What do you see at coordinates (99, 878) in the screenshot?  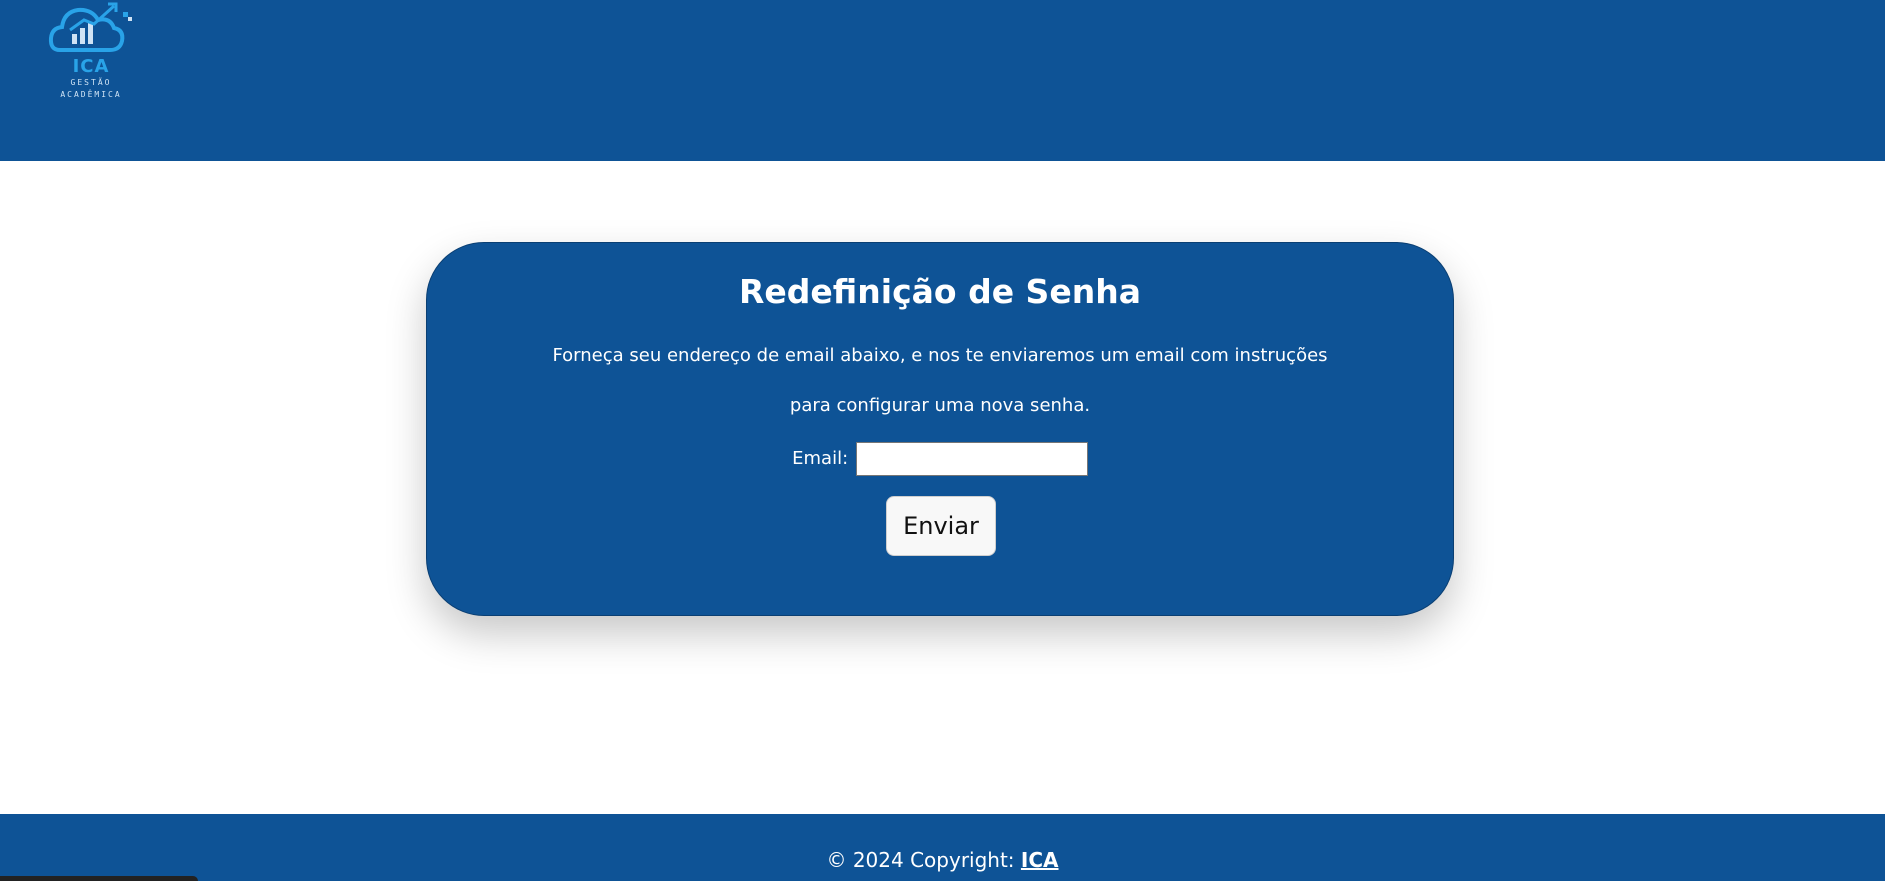 I see `taskbar-edge` at bounding box center [99, 878].